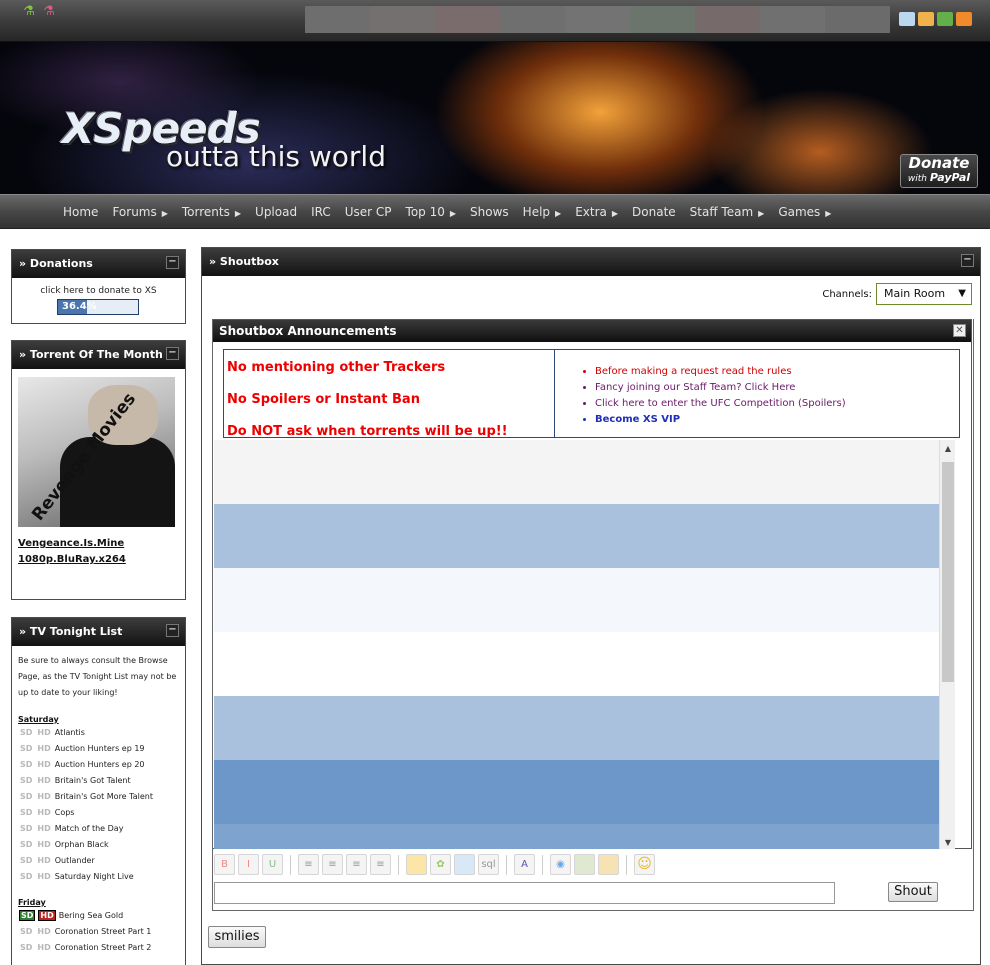 Image resolution: width=990 pixels, height=965 pixels. What do you see at coordinates (596, 212) in the screenshot?
I see `nav-item-extra: Extra ▶` at bounding box center [596, 212].